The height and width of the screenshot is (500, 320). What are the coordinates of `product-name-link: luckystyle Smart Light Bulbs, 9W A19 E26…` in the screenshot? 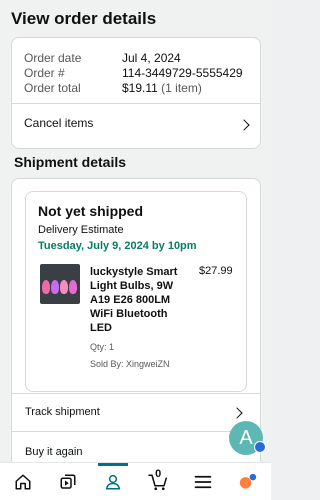 It's located at (138, 300).